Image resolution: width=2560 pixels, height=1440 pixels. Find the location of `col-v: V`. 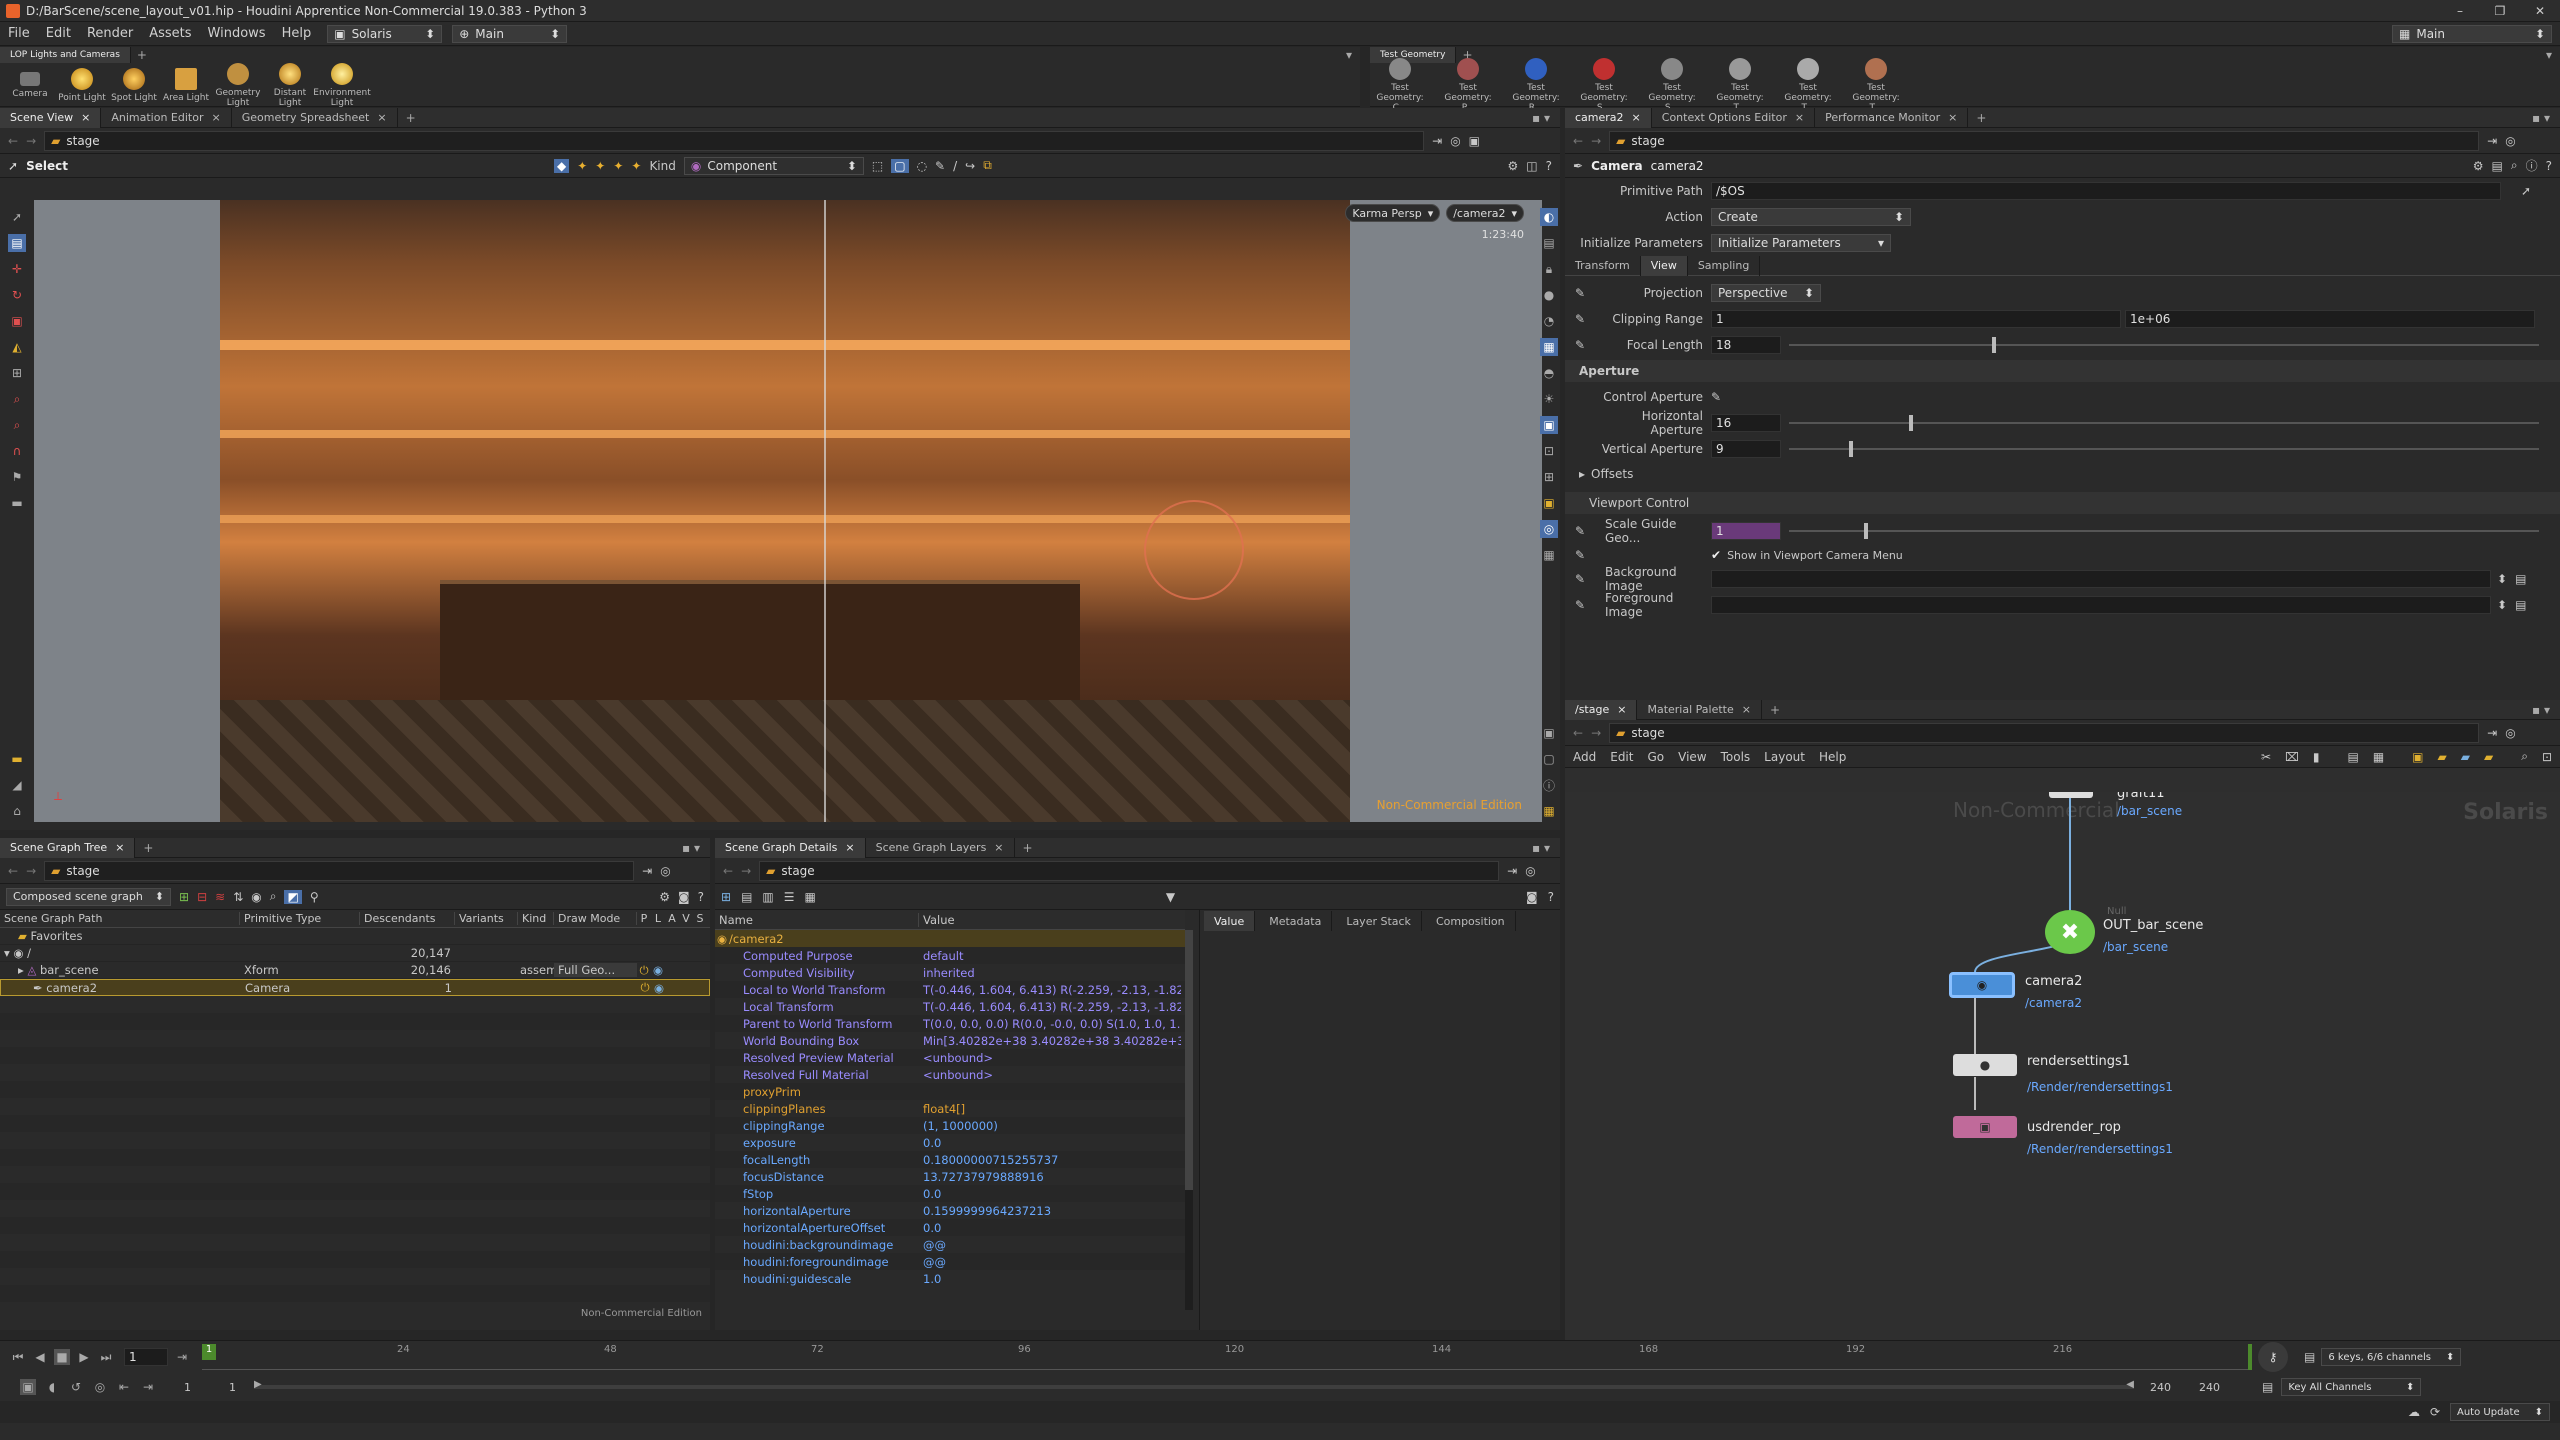

col-v: V is located at coordinates (686, 918).